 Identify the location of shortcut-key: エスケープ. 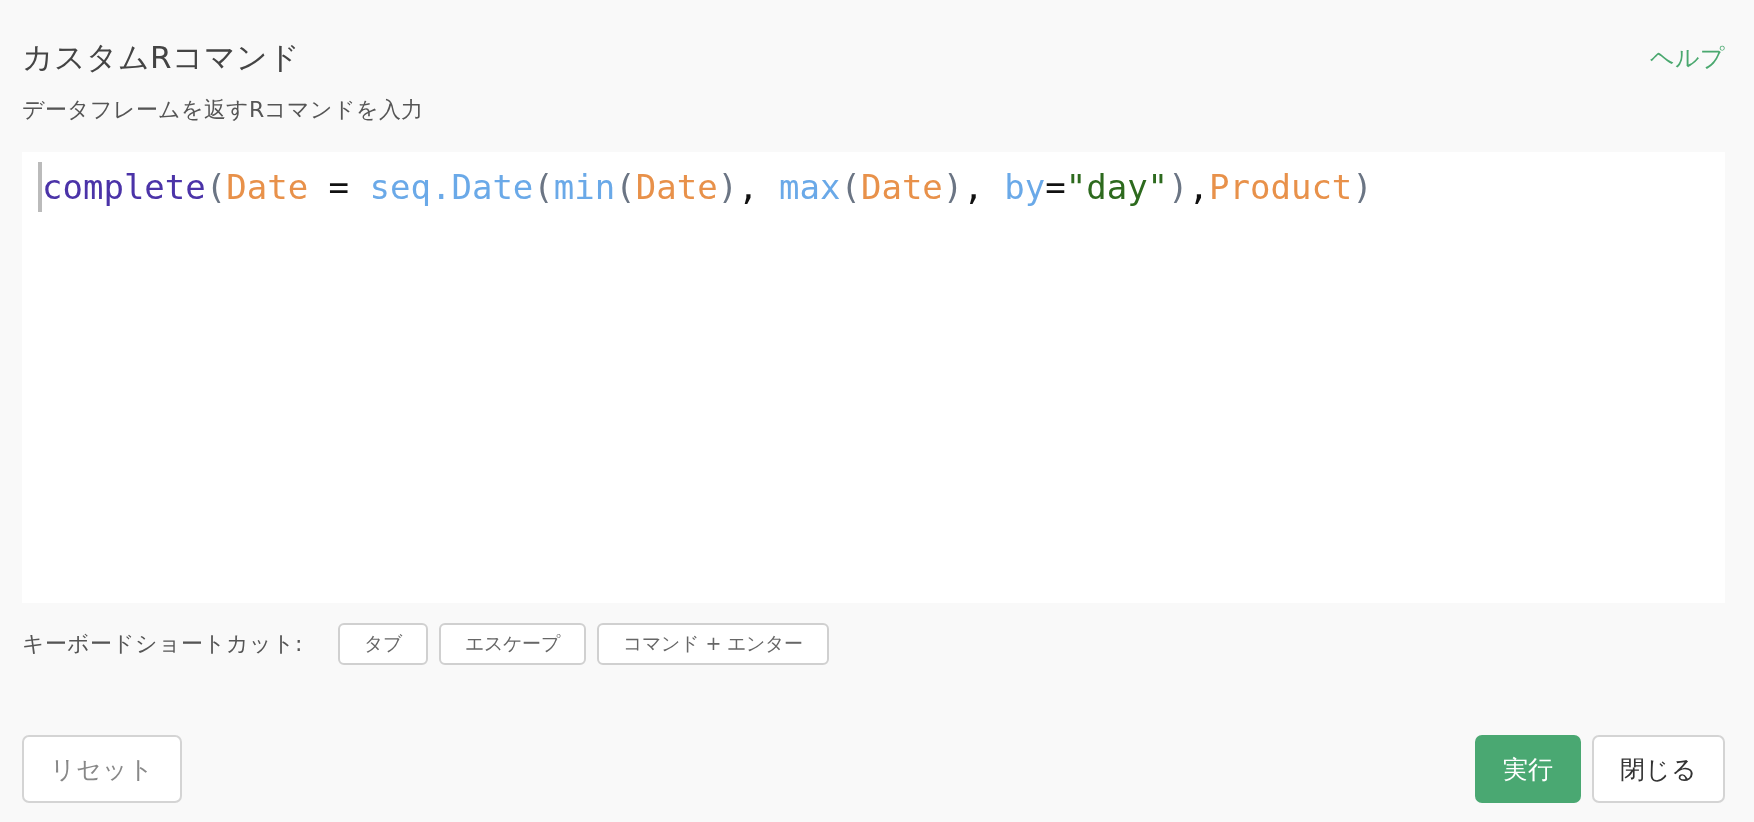
(513, 644).